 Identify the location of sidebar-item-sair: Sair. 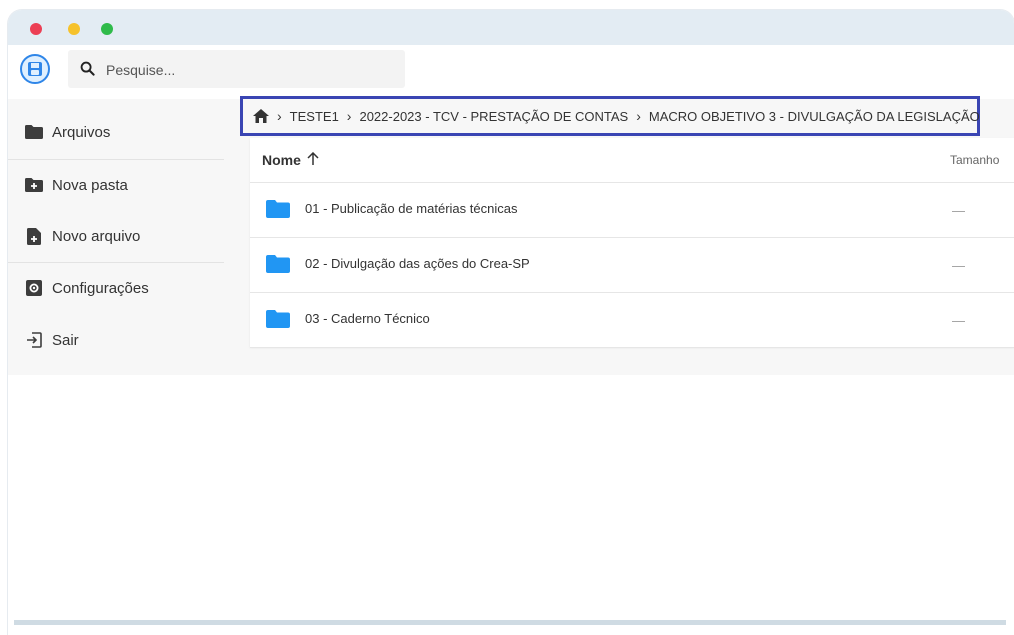
(116, 340).